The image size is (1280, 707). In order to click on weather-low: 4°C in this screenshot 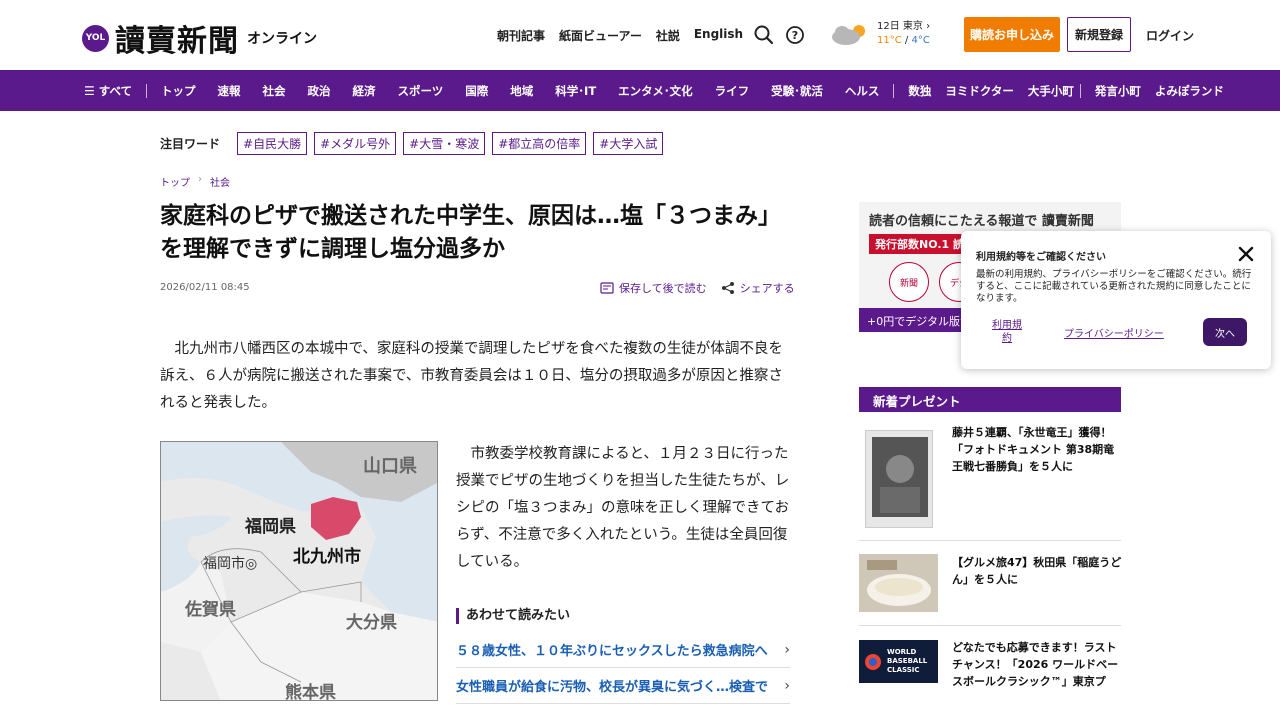, I will do `click(920, 40)`.